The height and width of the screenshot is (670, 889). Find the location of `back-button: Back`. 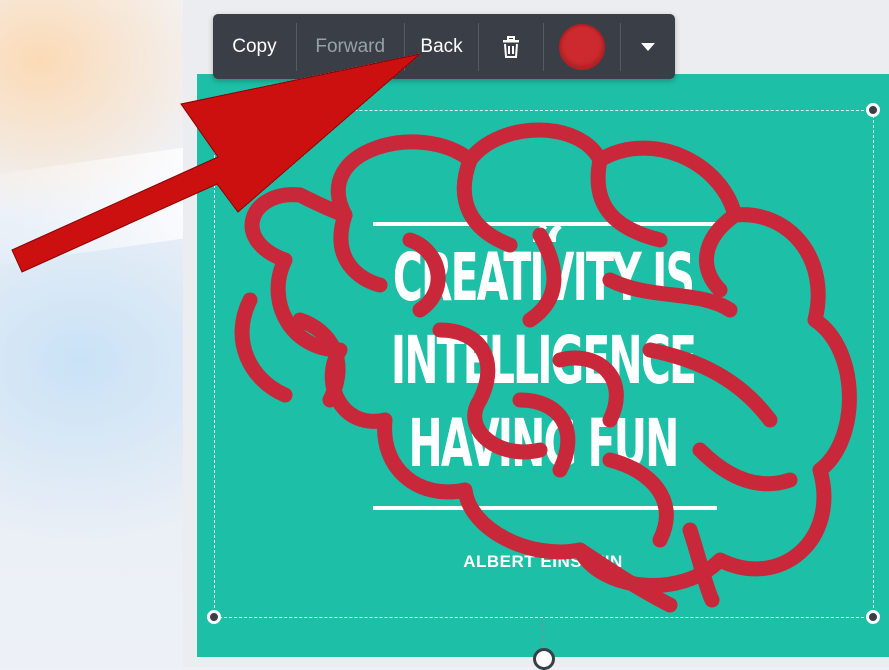

back-button: Back is located at coordinates (442, 46).